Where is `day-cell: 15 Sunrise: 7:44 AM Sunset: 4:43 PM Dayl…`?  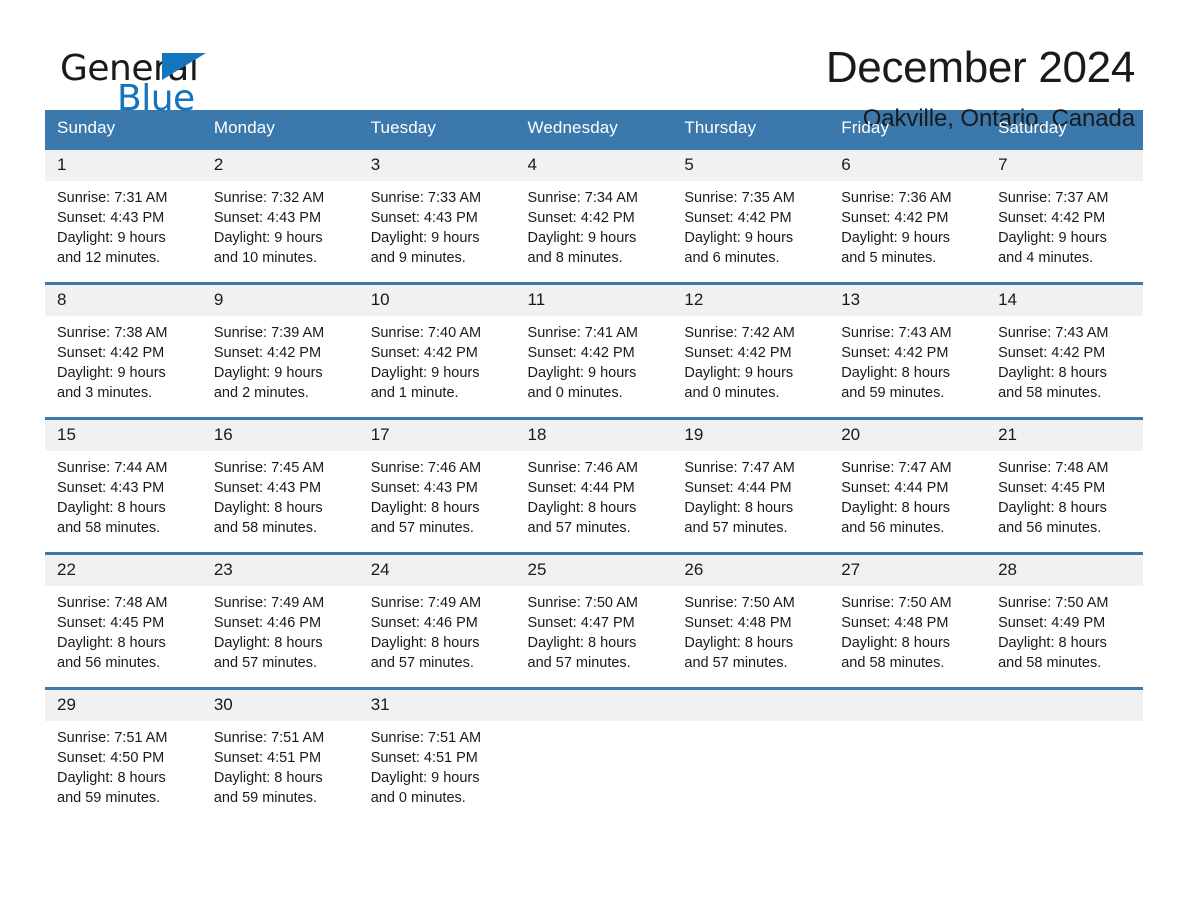 day-cell: 15 Sunrise: 7:44 AM Sunset: 4:43 PM Dayl… is located at coordinates (123, 485).